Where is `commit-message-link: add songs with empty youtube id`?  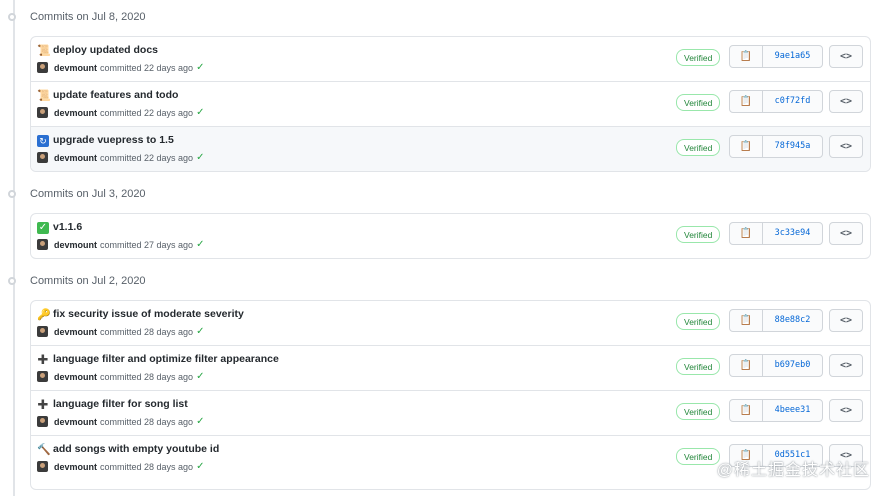
commit-message-link: add songs with empty youtube id is located at coordinates (136, 449).